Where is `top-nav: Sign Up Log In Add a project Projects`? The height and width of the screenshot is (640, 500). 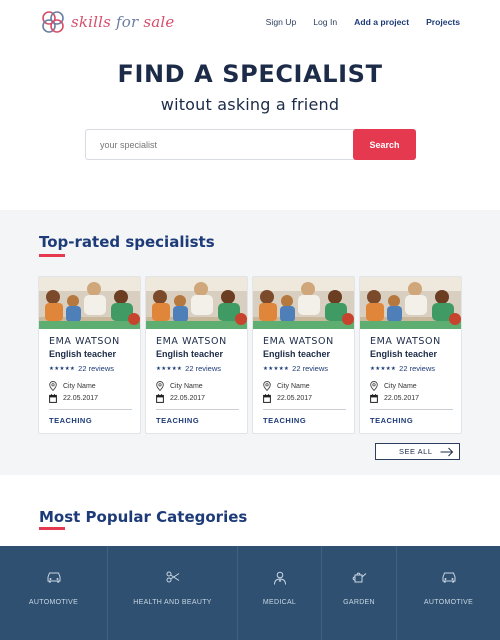
top-nav: Sign Up Log In Add a project Projects is located at coordinates (363, 22).